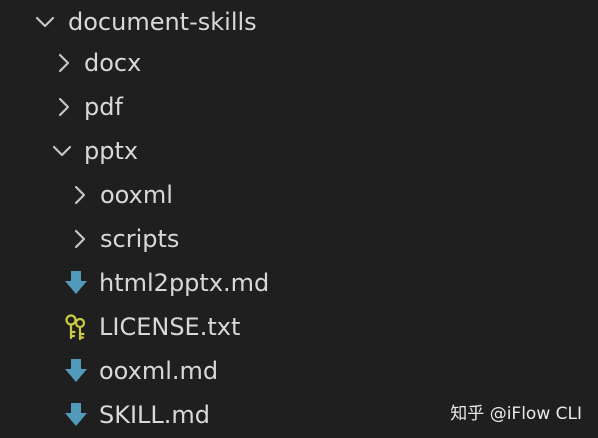  Describe the element at coordinates (299, 371) in the screenshot. I see `tree-item-ooxml-md: ooxml.md` at that location.